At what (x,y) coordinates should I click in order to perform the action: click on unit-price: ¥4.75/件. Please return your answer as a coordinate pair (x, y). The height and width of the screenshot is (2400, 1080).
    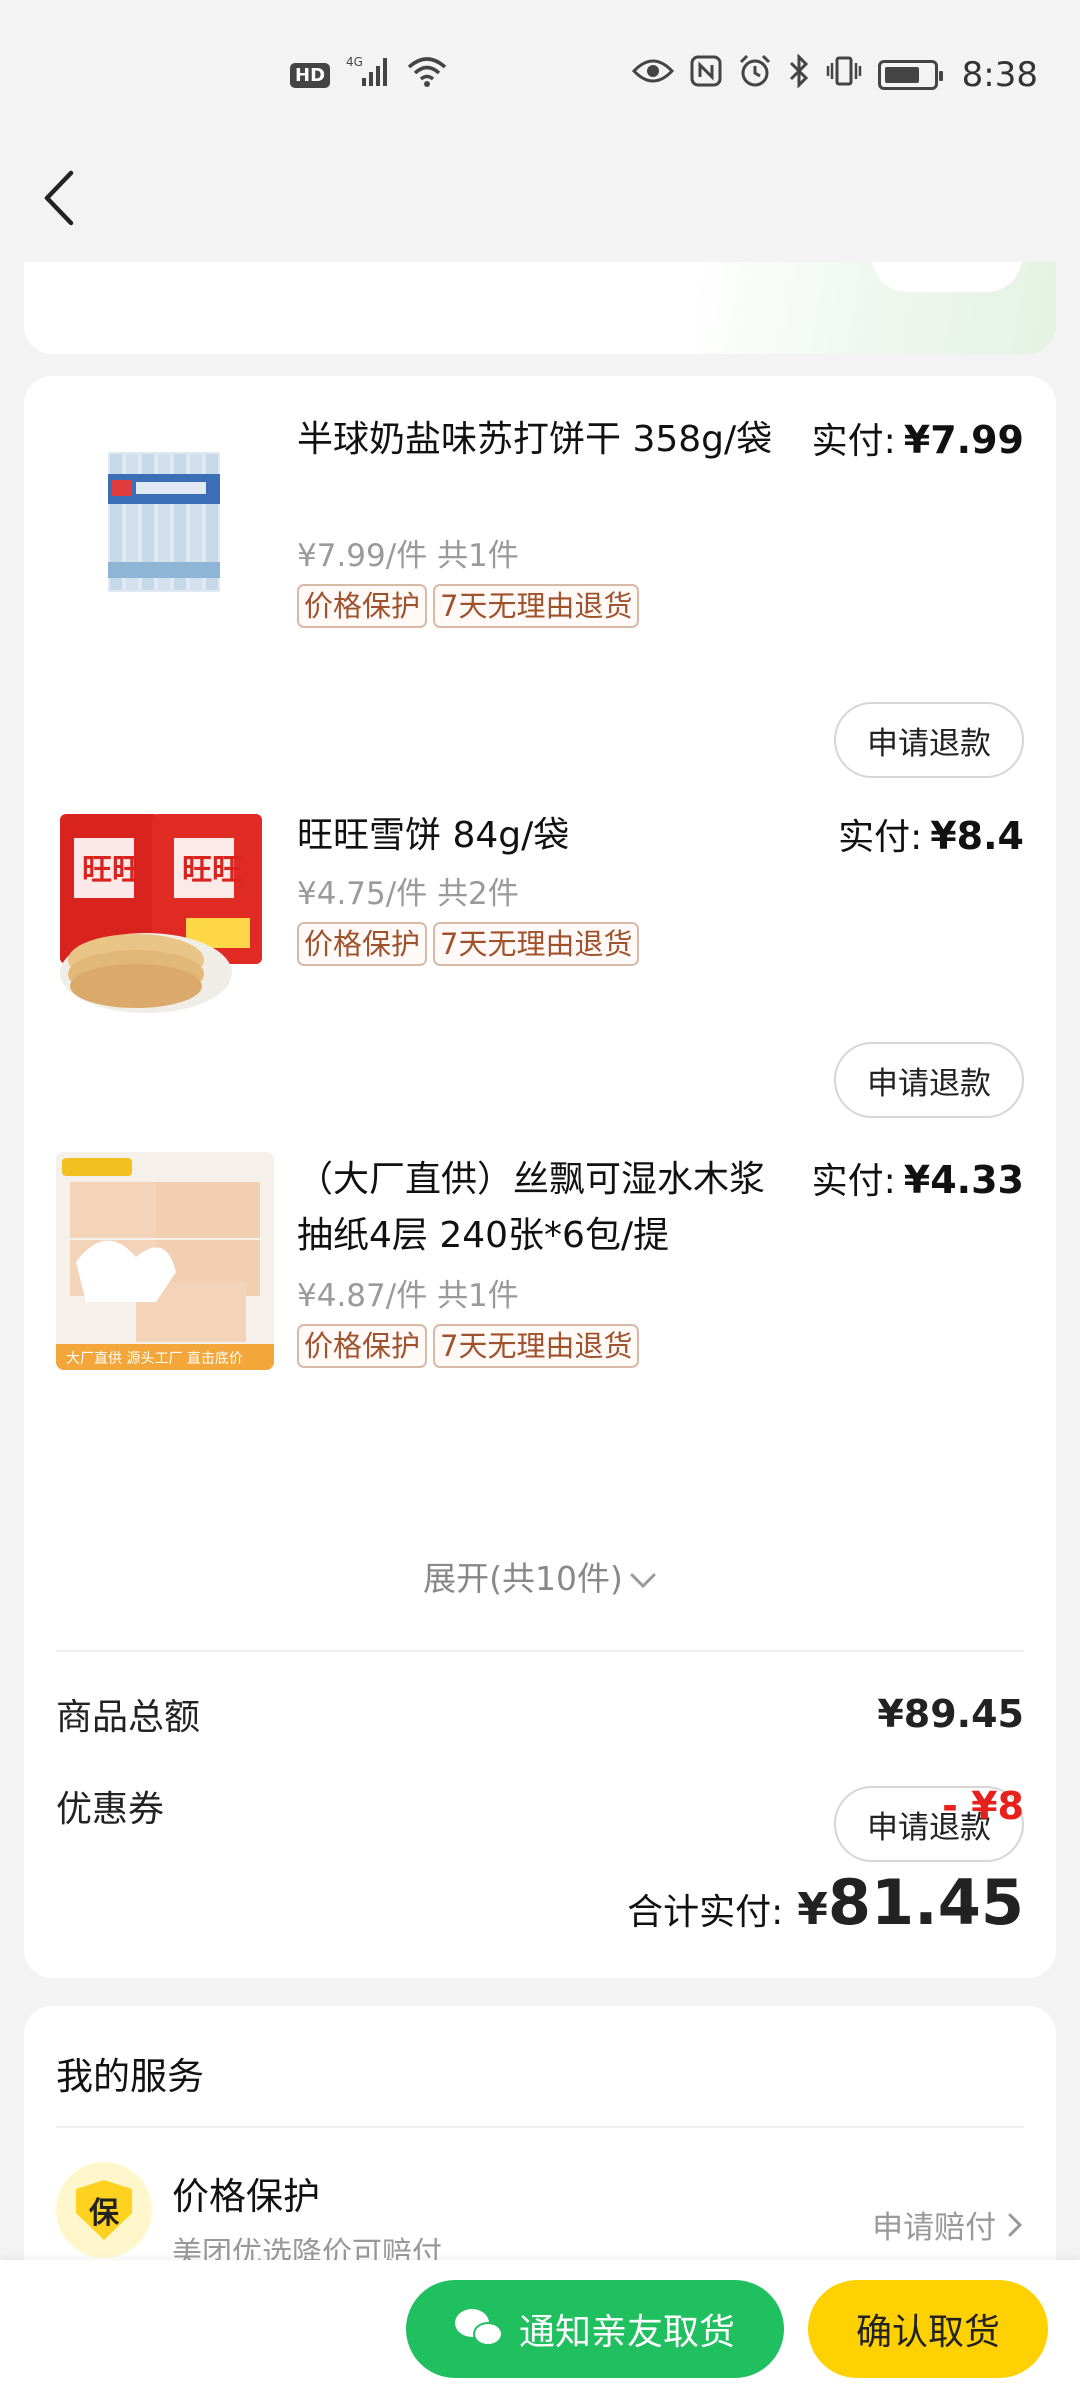
    Looking at the image, I should click on (362, 894).